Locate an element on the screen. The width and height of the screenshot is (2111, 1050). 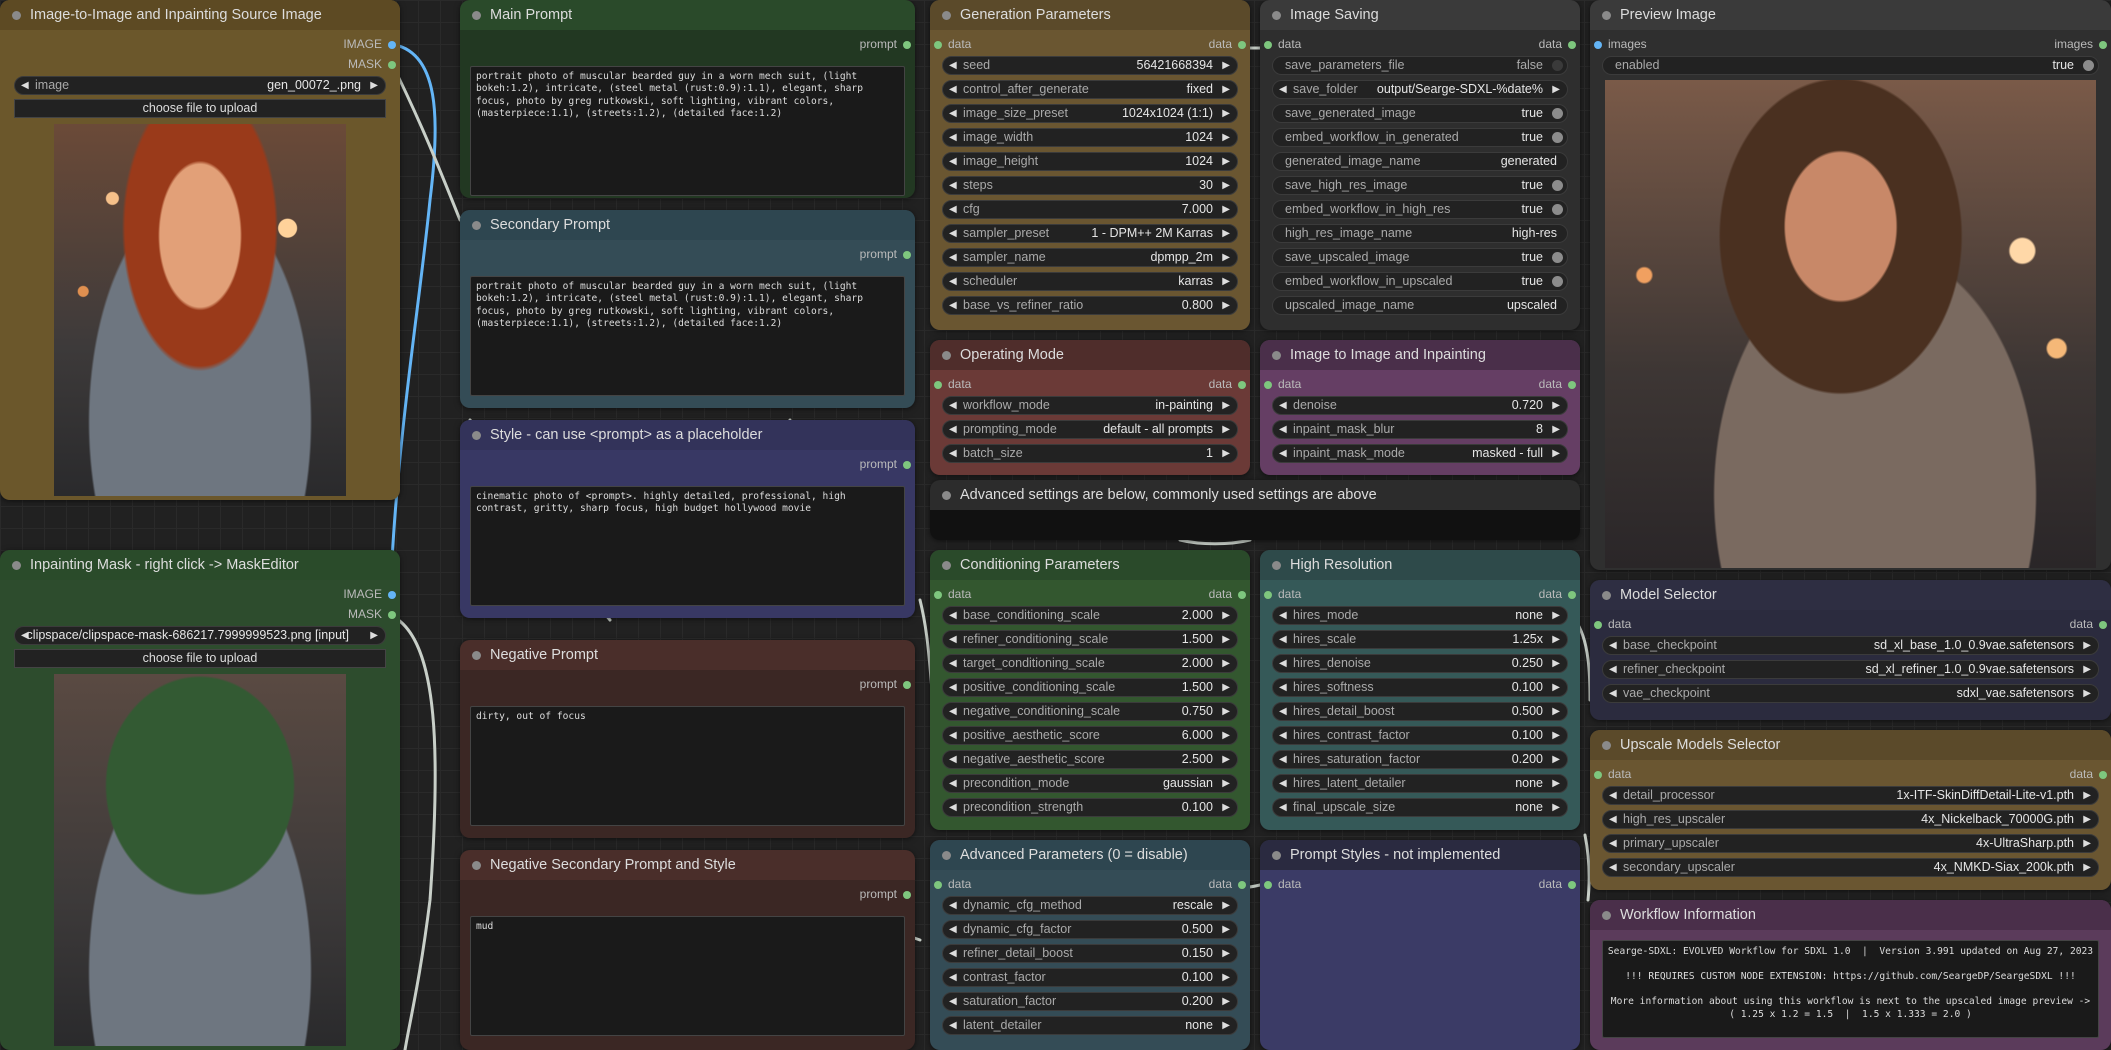
widget-hires-saturation-factor: ◀ ▶ hires_saturation_factor 0.200 is located at coordinates (1420, 759).